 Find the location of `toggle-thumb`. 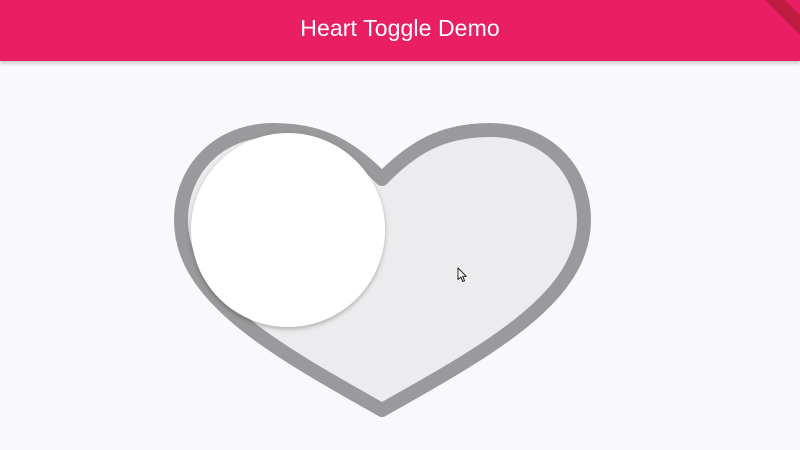

toggle-thumb is located at coordinates (288, 230).